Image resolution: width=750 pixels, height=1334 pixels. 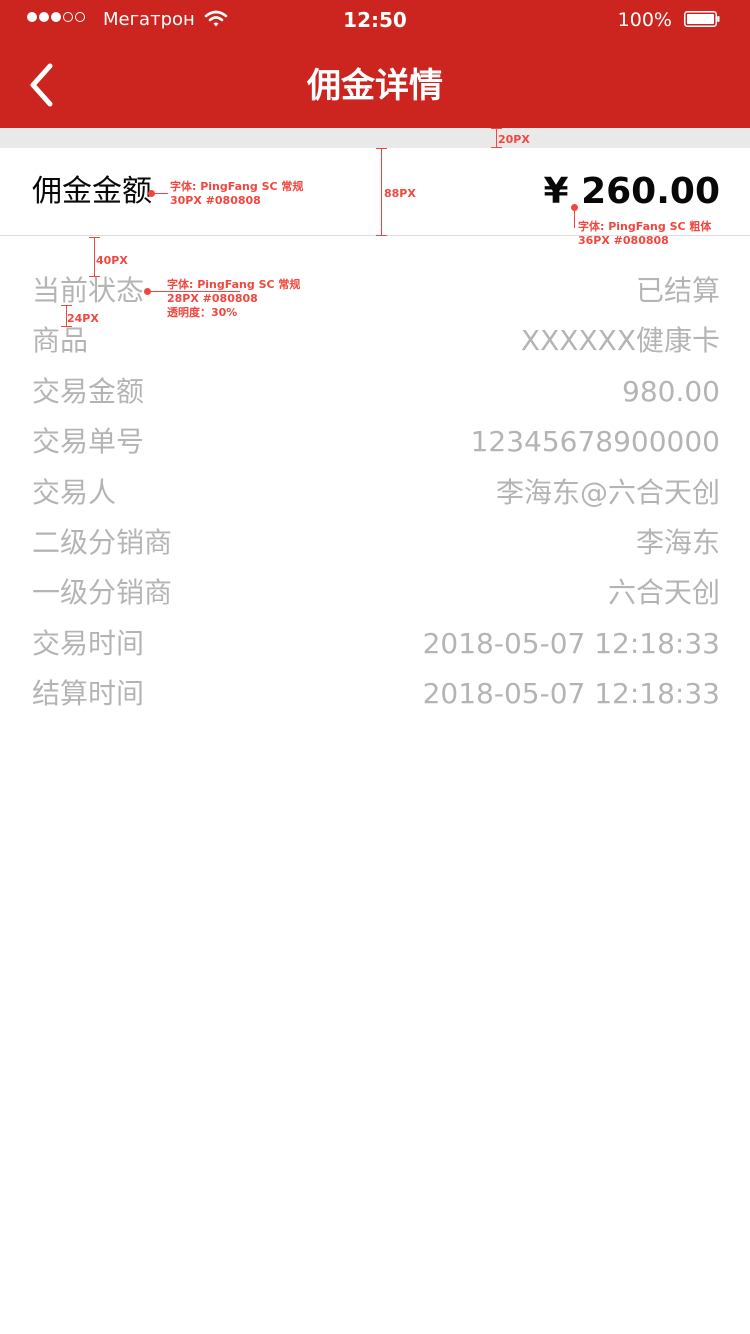 I want to click on annotation-amount-font: 字体: PingFang SC 粗体, so click(x=645, y=226).